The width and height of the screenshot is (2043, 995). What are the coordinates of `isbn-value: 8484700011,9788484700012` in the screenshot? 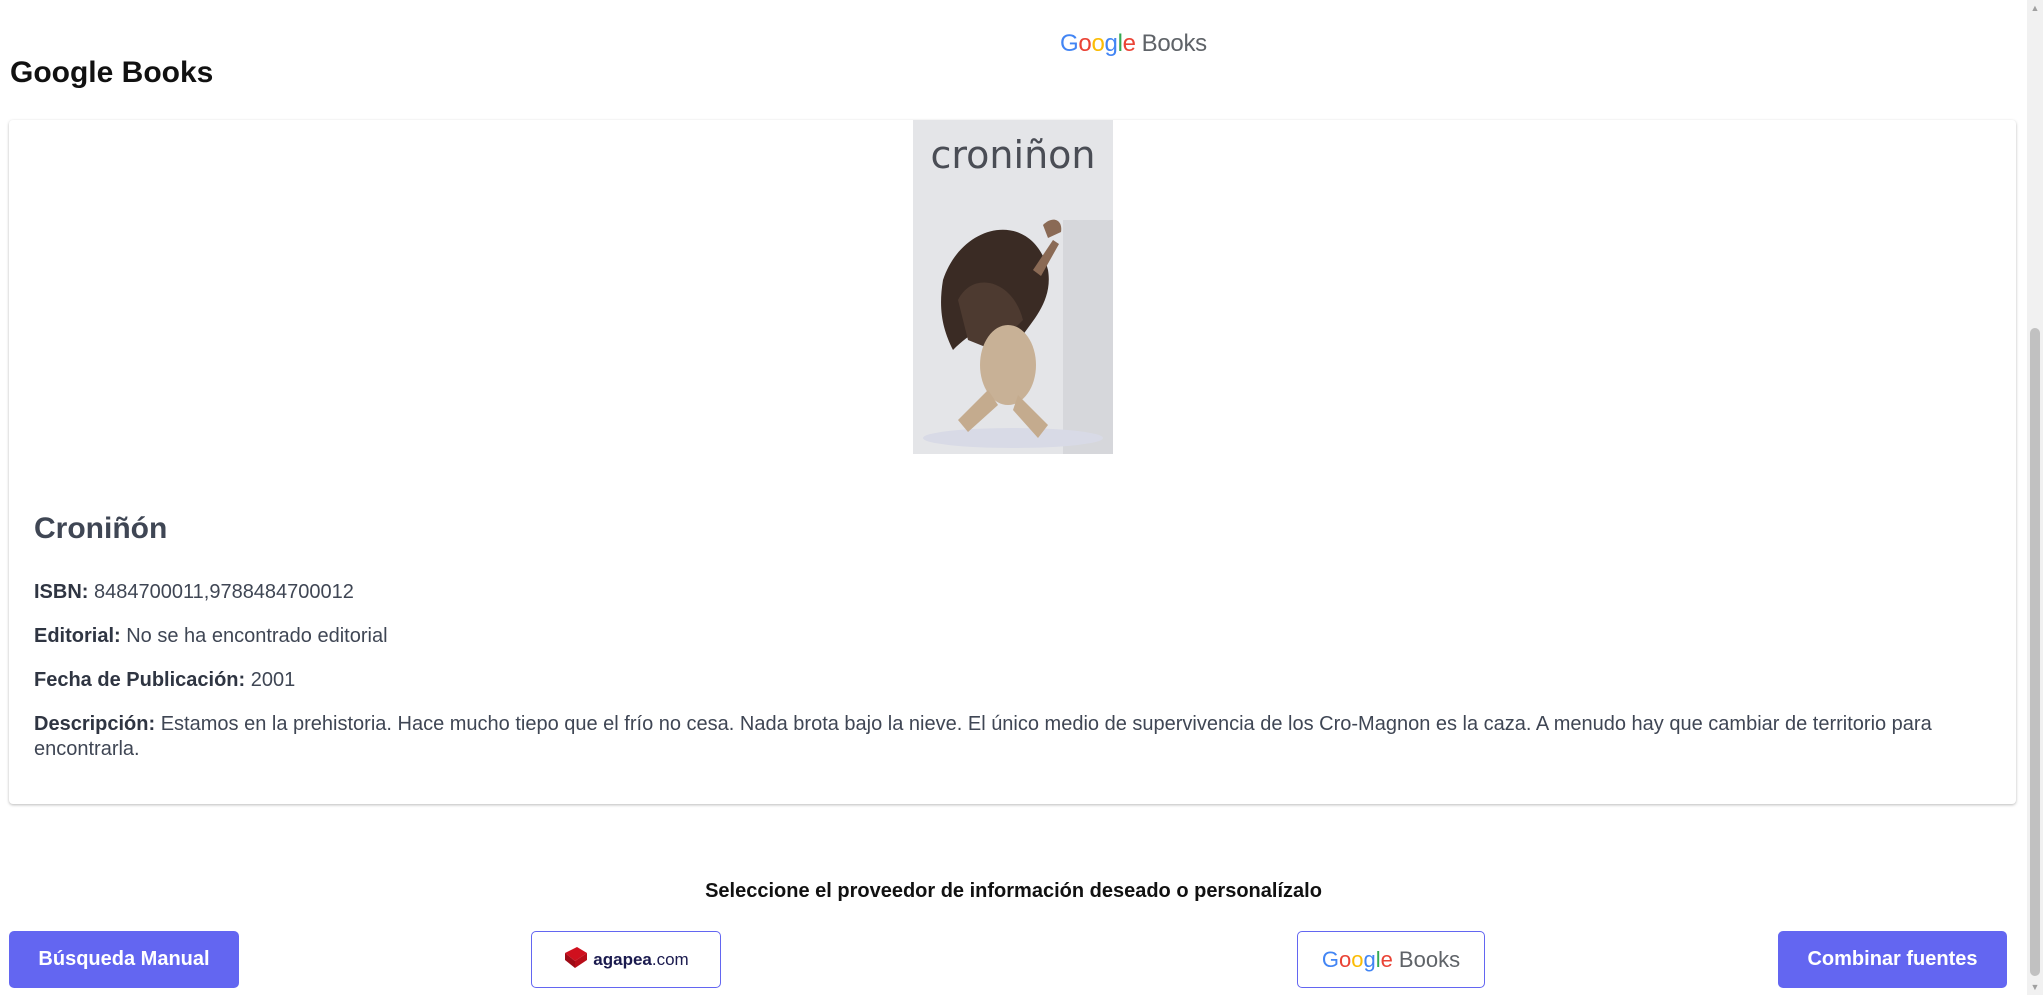 It's located at (224, 592).